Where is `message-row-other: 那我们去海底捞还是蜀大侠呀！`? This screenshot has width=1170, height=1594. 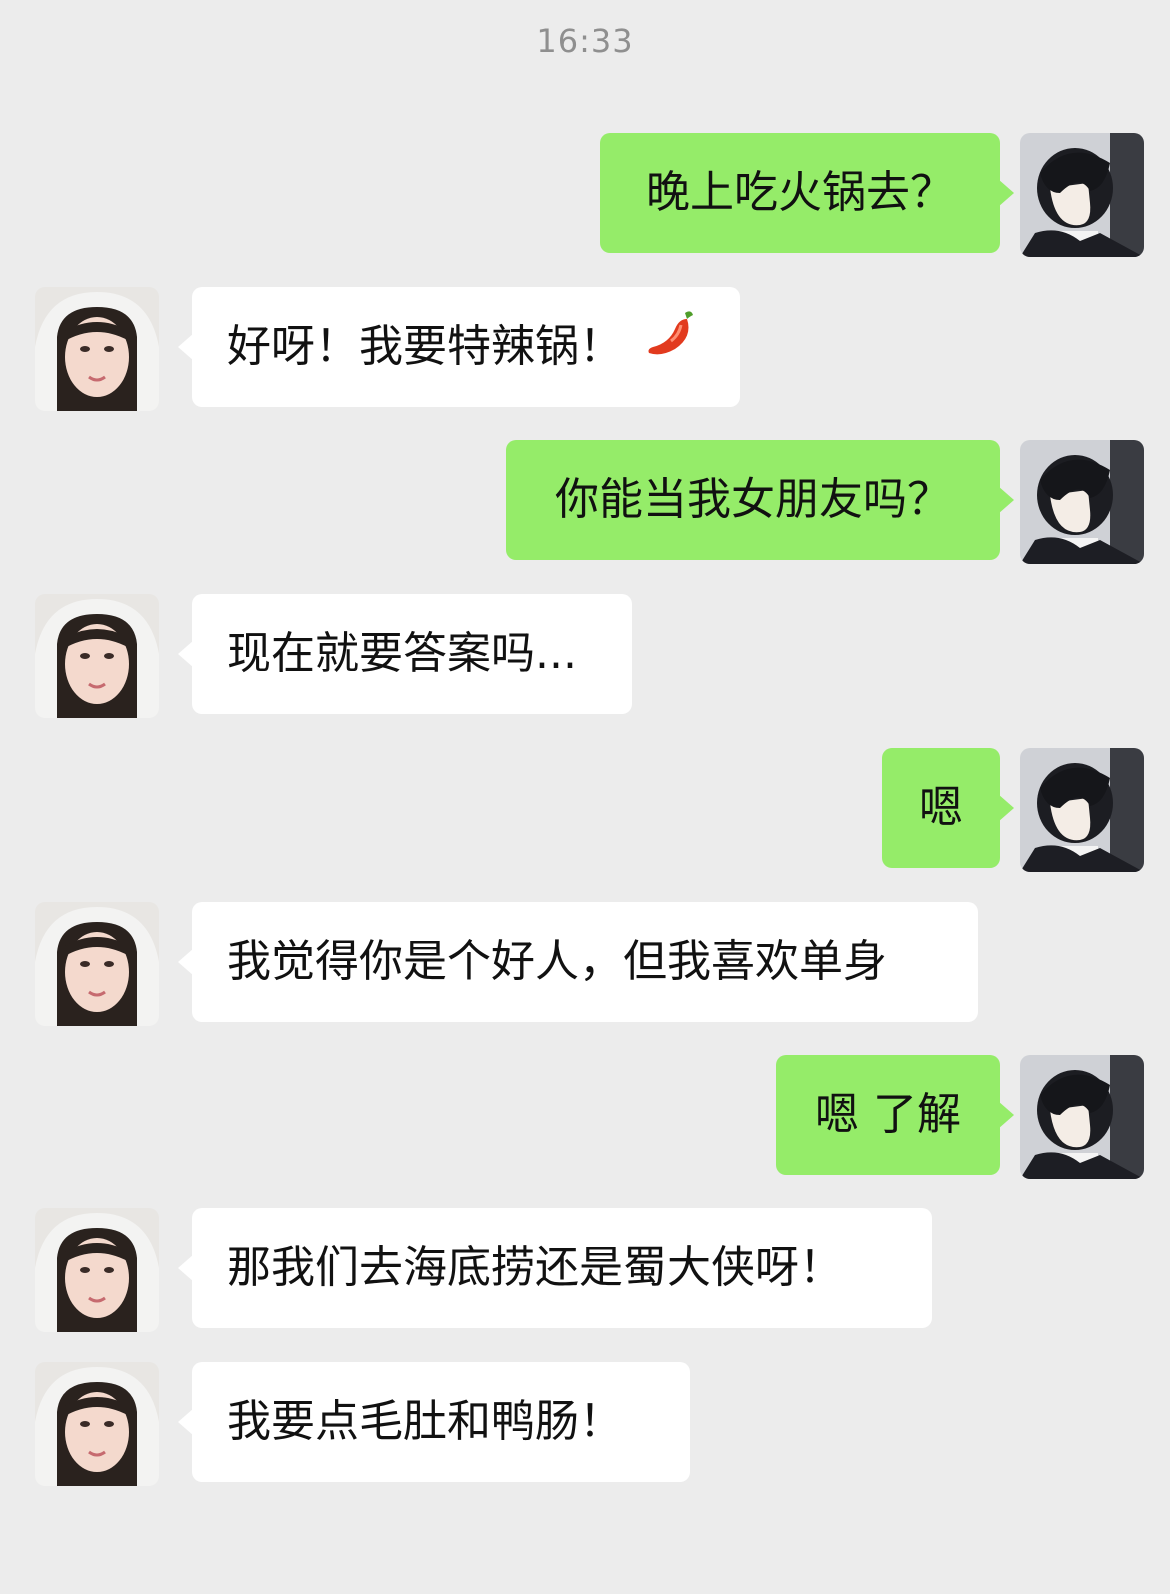
message-row-other: 那我们去海底捞还是蜀大侠呀！ is located at coordinates (585, 1270).